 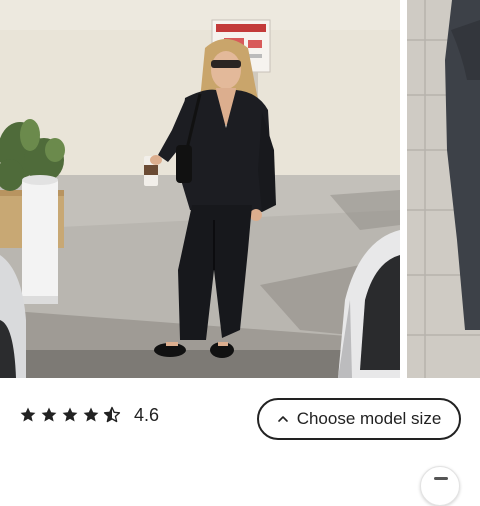 What do you see at coordinates (282, 419) in the screenshot?
I see `chevron-up-icon` at bounding box center [282, 419].